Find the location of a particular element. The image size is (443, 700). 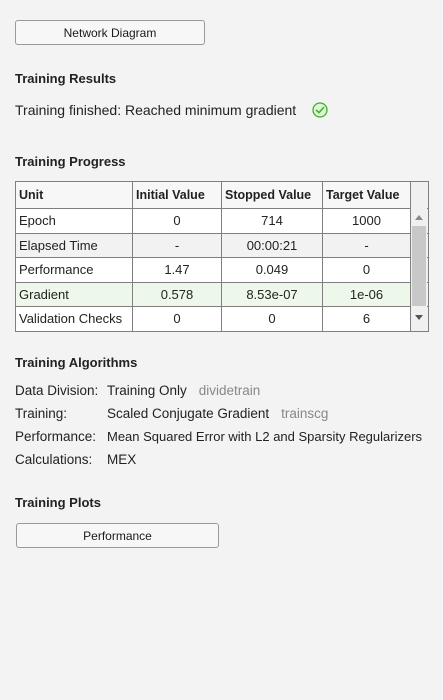

algorithm-label: Training: is located at coordinates (41, 413).